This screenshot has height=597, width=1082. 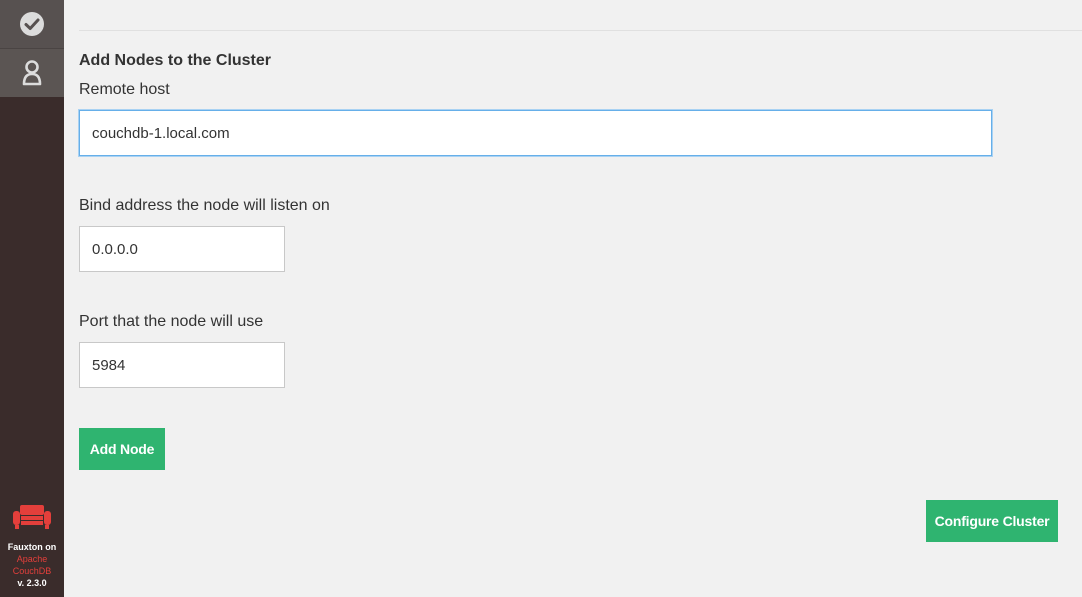 I want to click on remote-host-input, so click(x=535, y=133).